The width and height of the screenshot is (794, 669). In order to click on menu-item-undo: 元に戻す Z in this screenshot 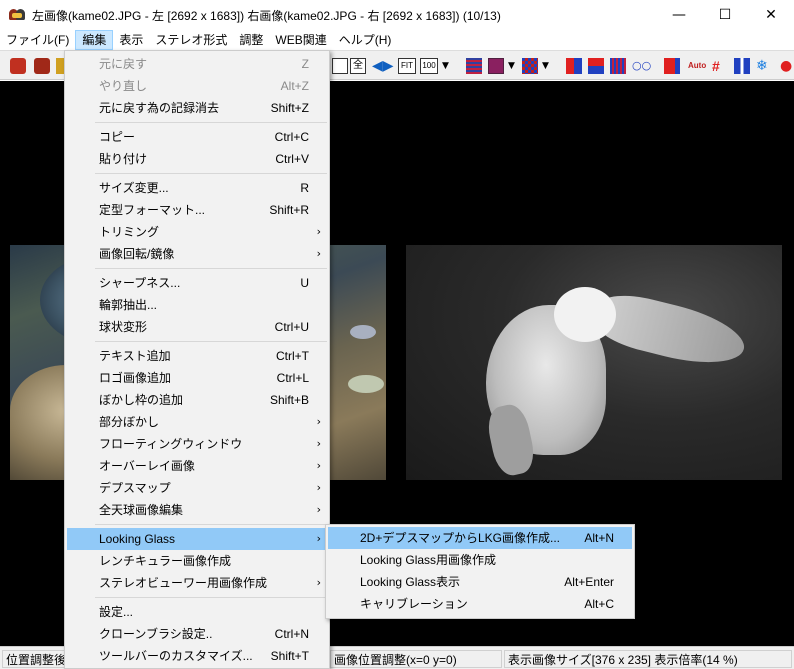, I will do `click(197, 64)`.